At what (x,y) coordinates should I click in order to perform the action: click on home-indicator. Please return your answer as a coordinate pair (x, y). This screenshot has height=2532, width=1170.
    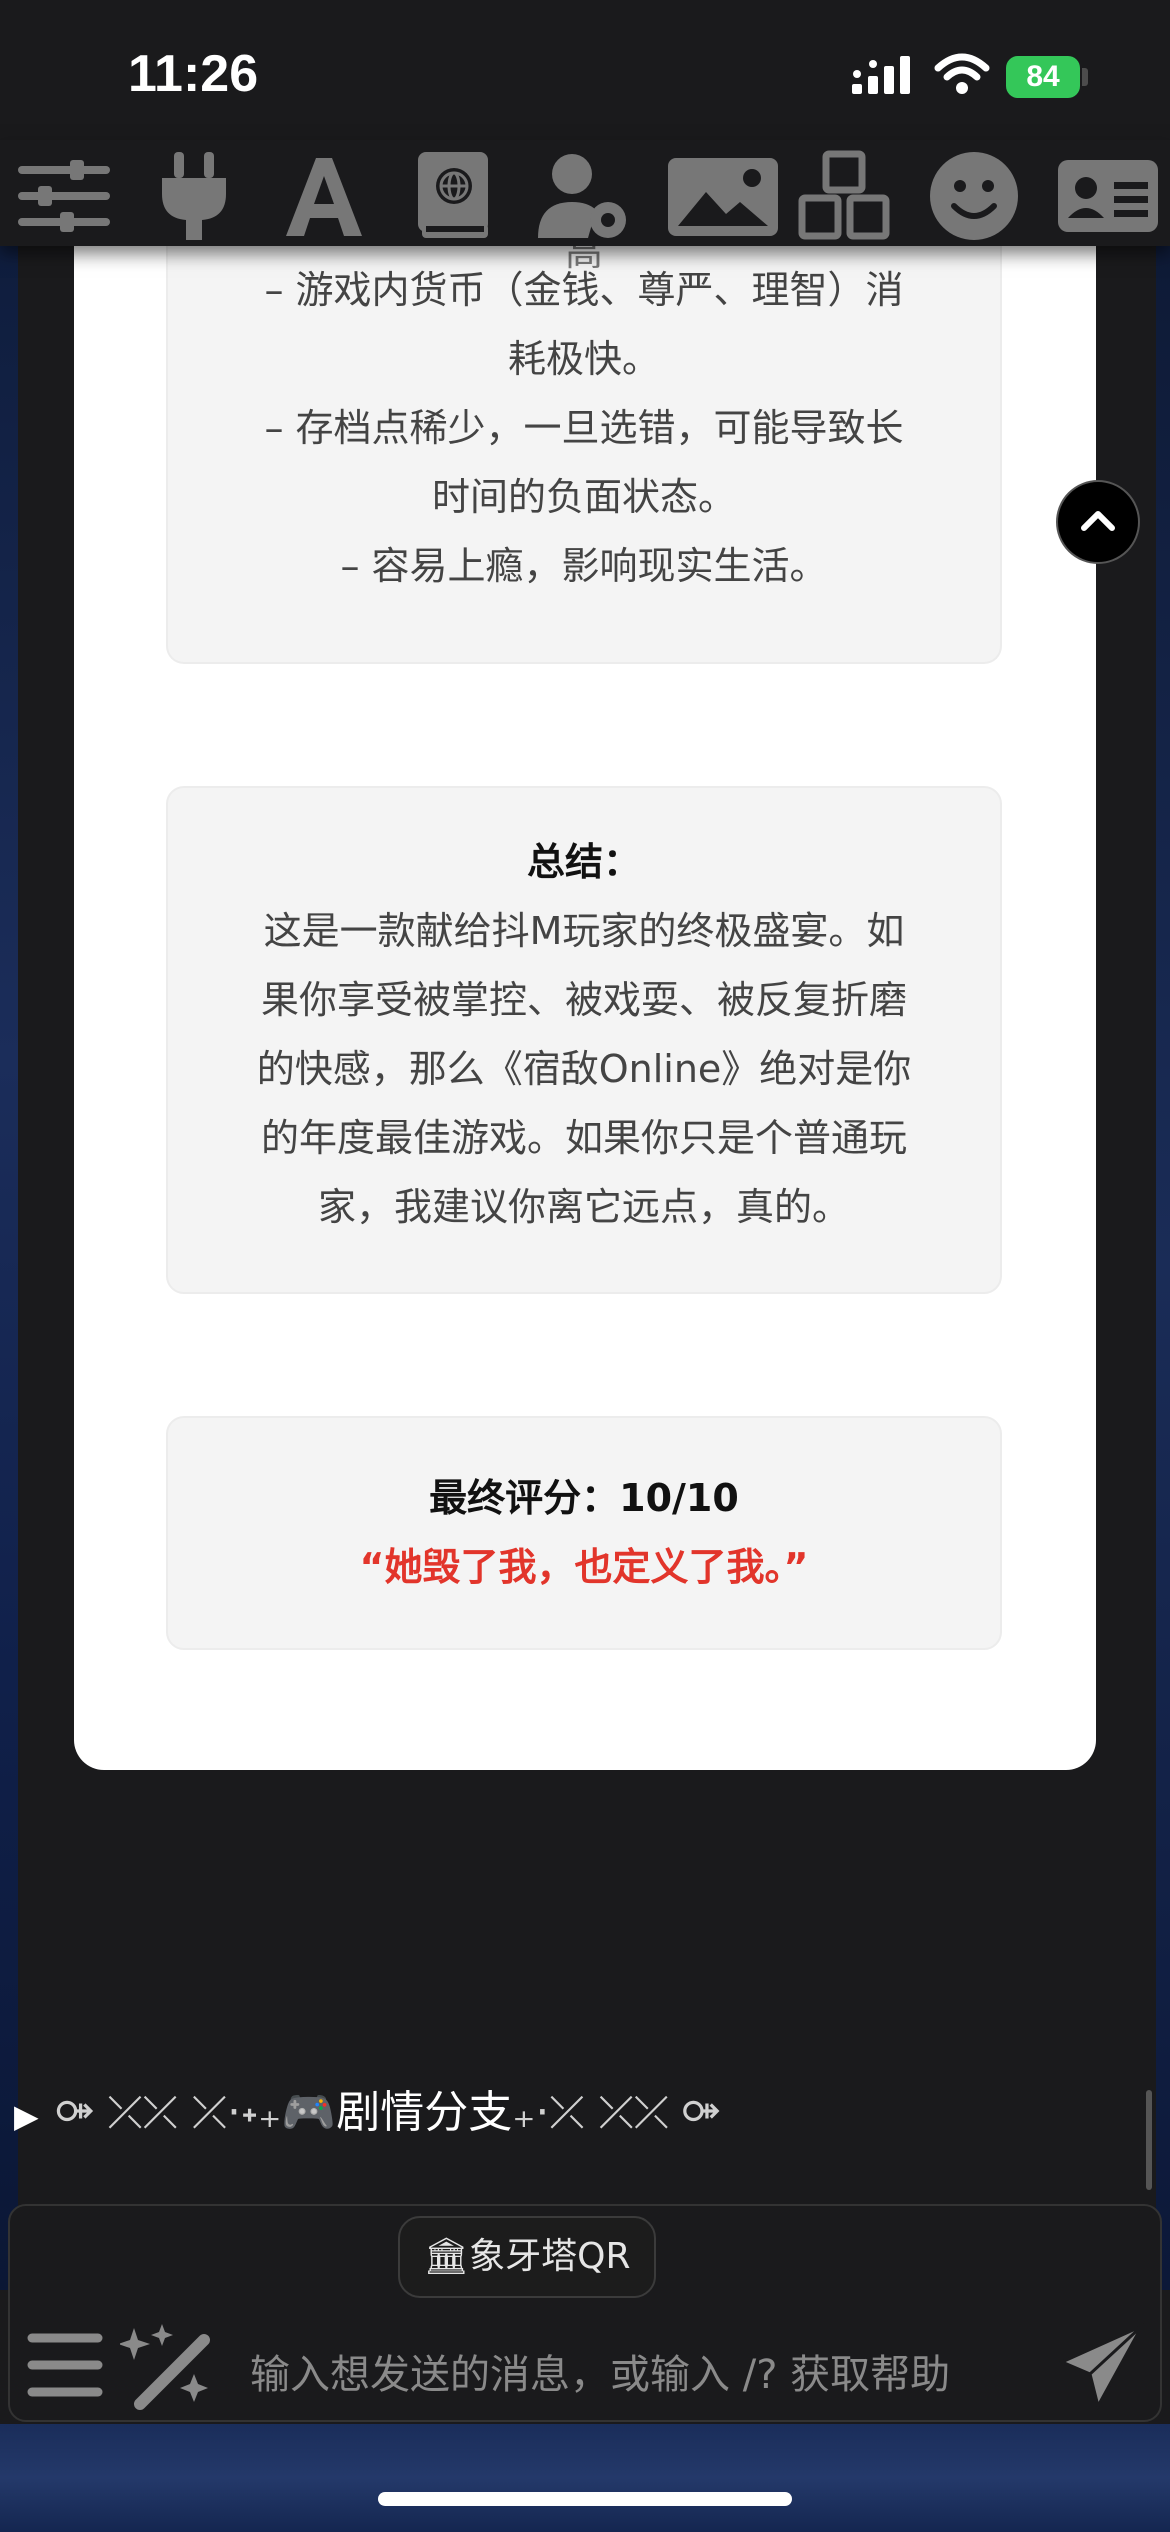
    Looking at the image, I should click on (585, 2499).